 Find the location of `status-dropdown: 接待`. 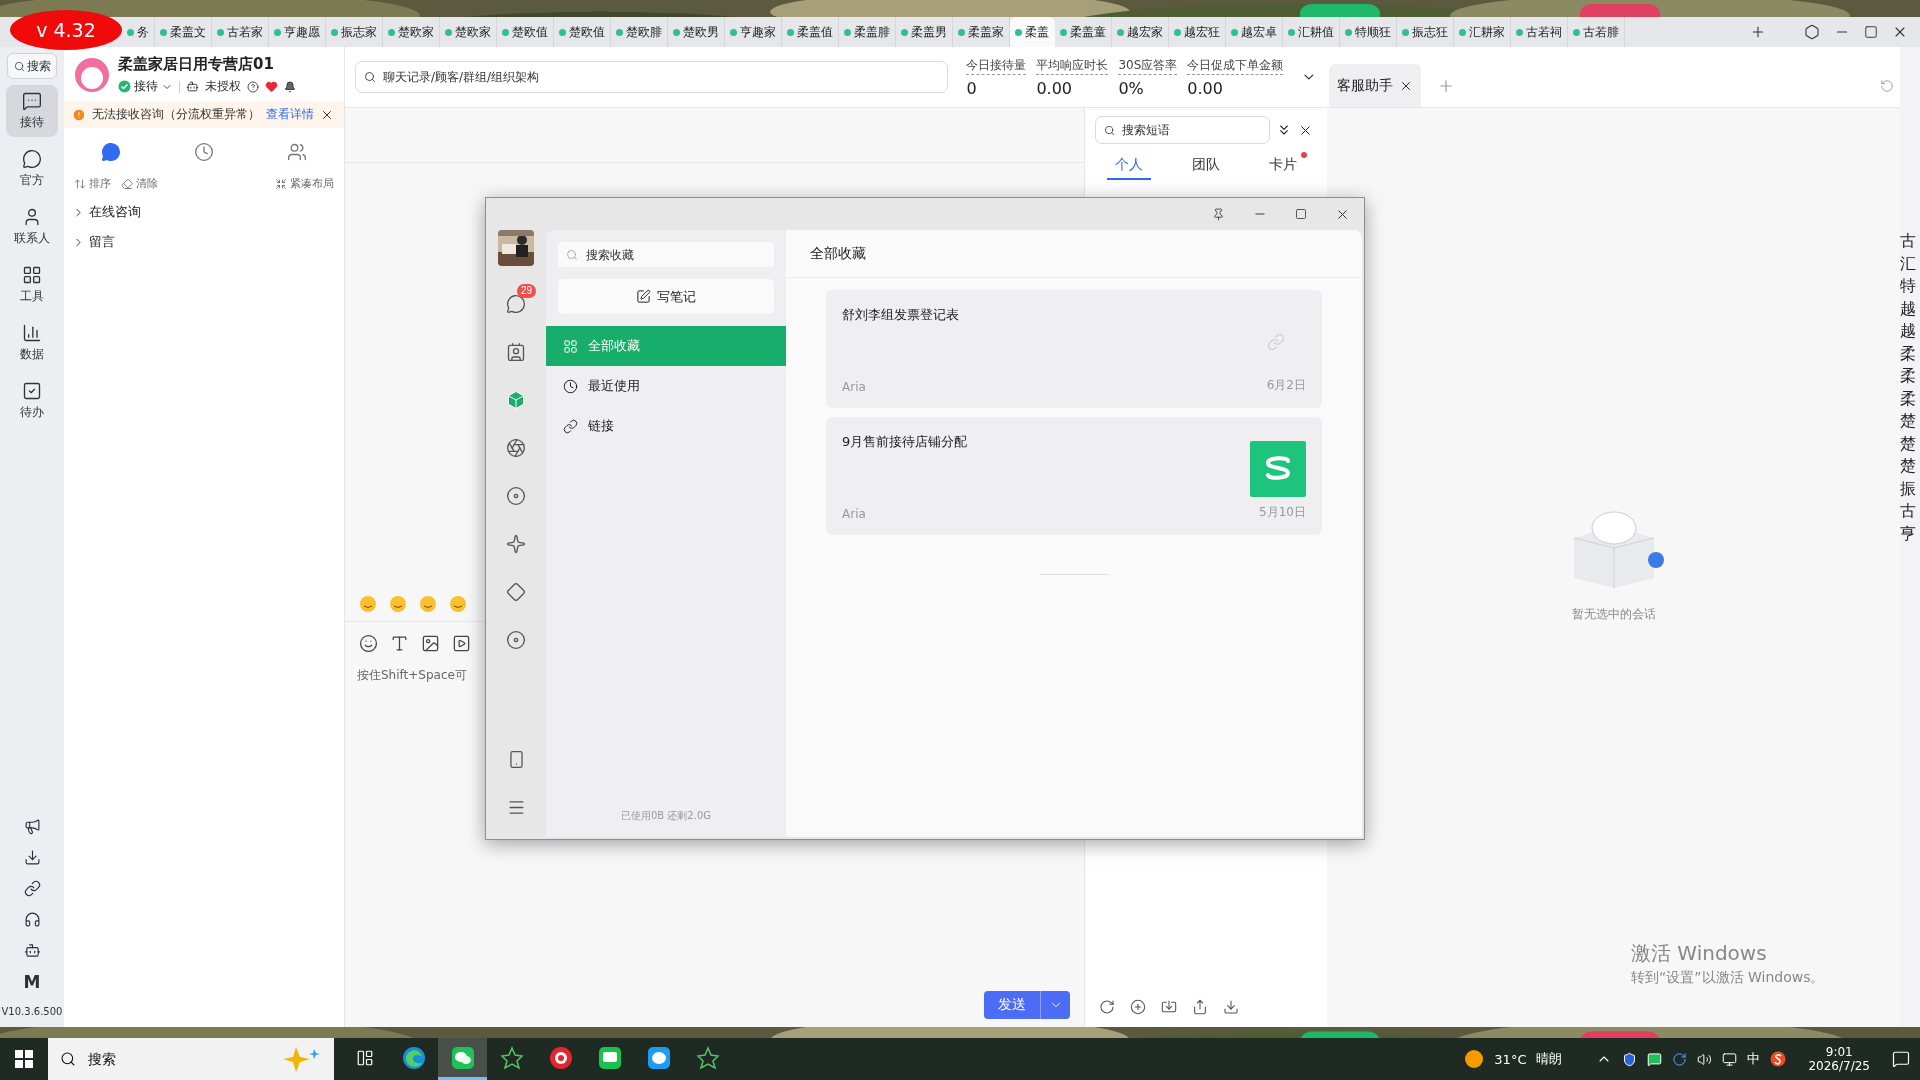

status-dropdown: 接待 is located at coordinates (145, 86).